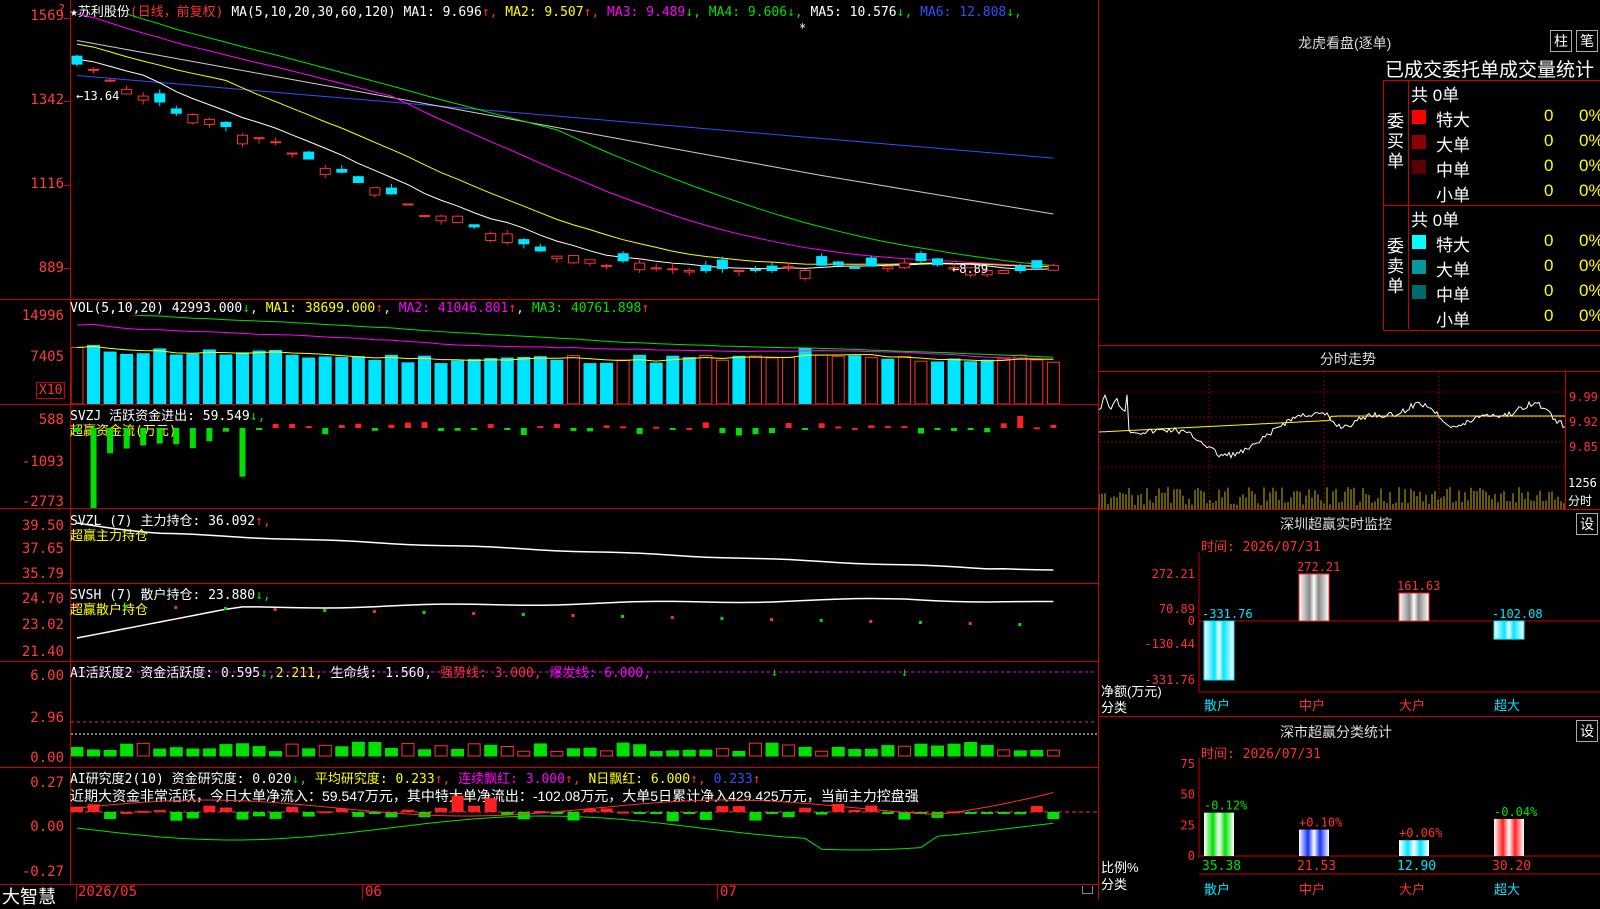  What do you see at coordinates (584, 546) in the screenshot?
I see `main-holding-line` at bounding box center [584, 546].